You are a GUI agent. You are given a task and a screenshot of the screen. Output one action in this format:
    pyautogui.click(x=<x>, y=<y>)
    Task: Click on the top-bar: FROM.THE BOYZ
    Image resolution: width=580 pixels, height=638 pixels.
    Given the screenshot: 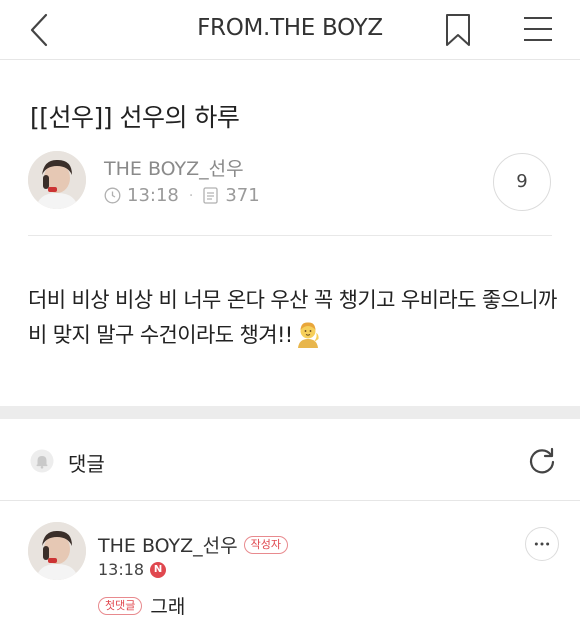 What is the action you would take?
    pyautogui.click(x=290, y=30)
    